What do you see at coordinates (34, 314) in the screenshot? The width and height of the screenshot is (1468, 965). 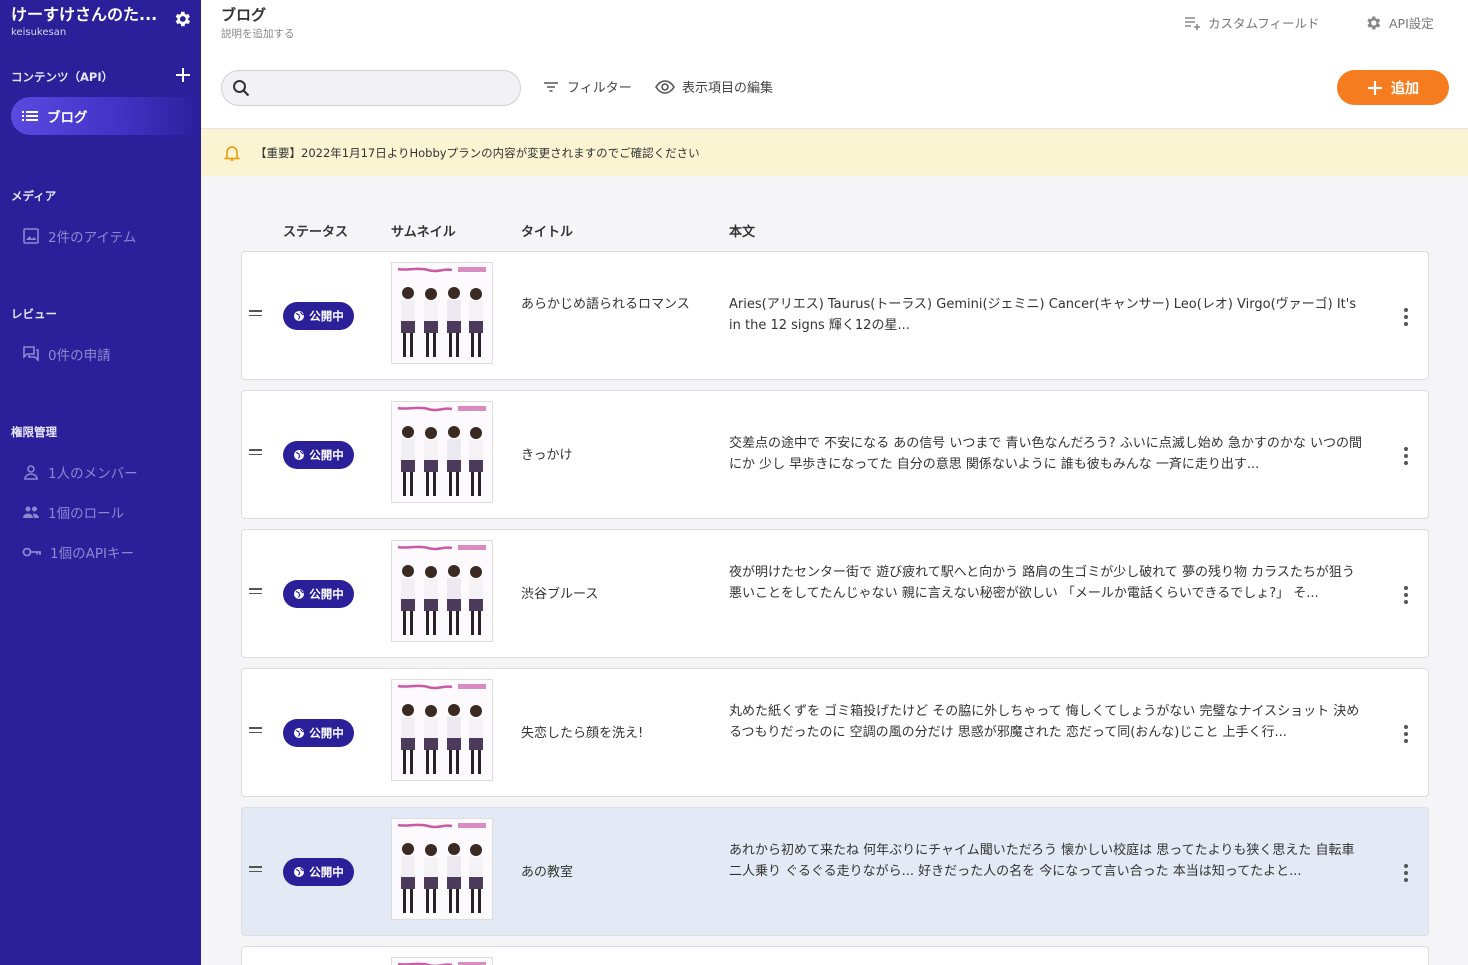 I see `section-review: レビュー` at bounding box center [34, 314].